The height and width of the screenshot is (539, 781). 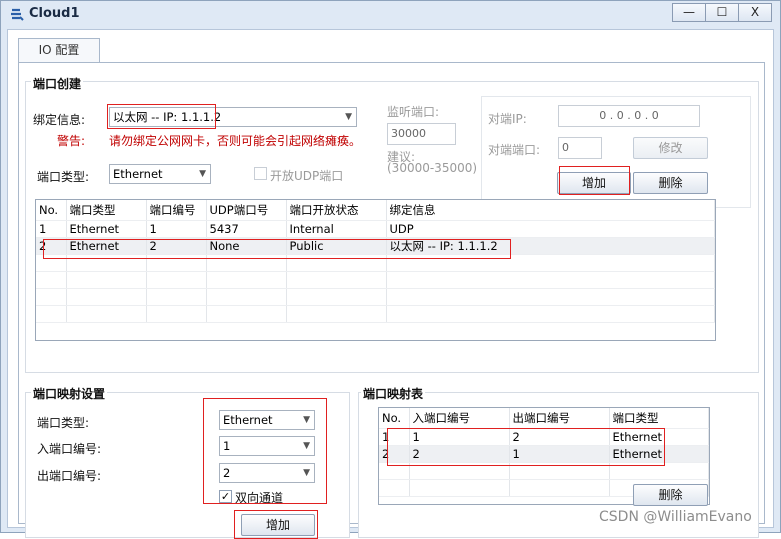 What do you see at coordinates (689, 12) in the screenshot?
I see `minimize-button: —` at bounding box center [689, 12].